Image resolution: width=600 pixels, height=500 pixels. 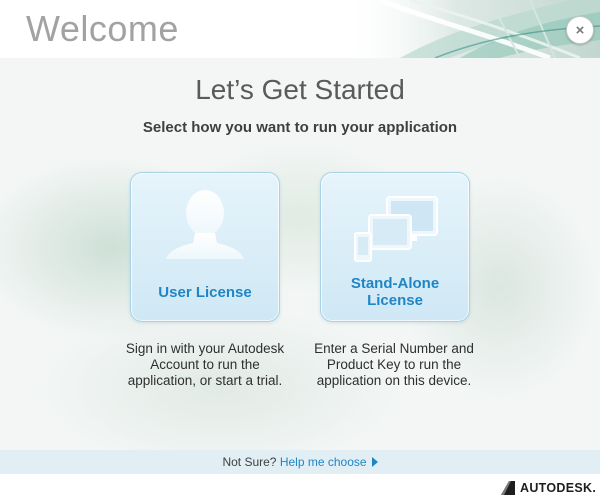 I want to click on person-silhouette-icon, so click(x=205, y=232).